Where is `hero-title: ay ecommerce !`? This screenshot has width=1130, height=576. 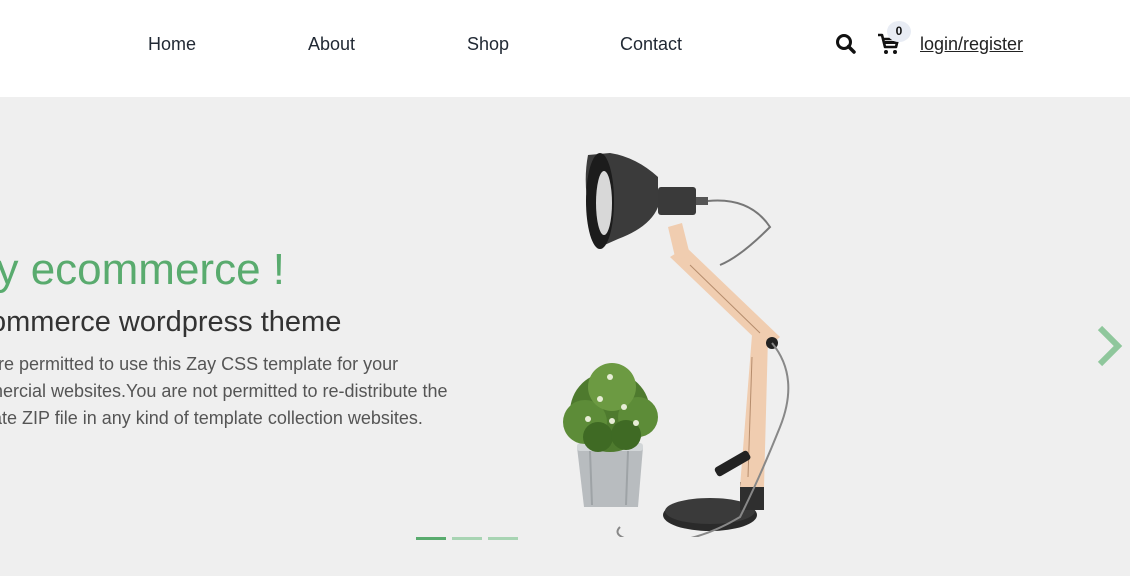 hero-title: ay ecommerce ! is located at coordinates (142, 269).